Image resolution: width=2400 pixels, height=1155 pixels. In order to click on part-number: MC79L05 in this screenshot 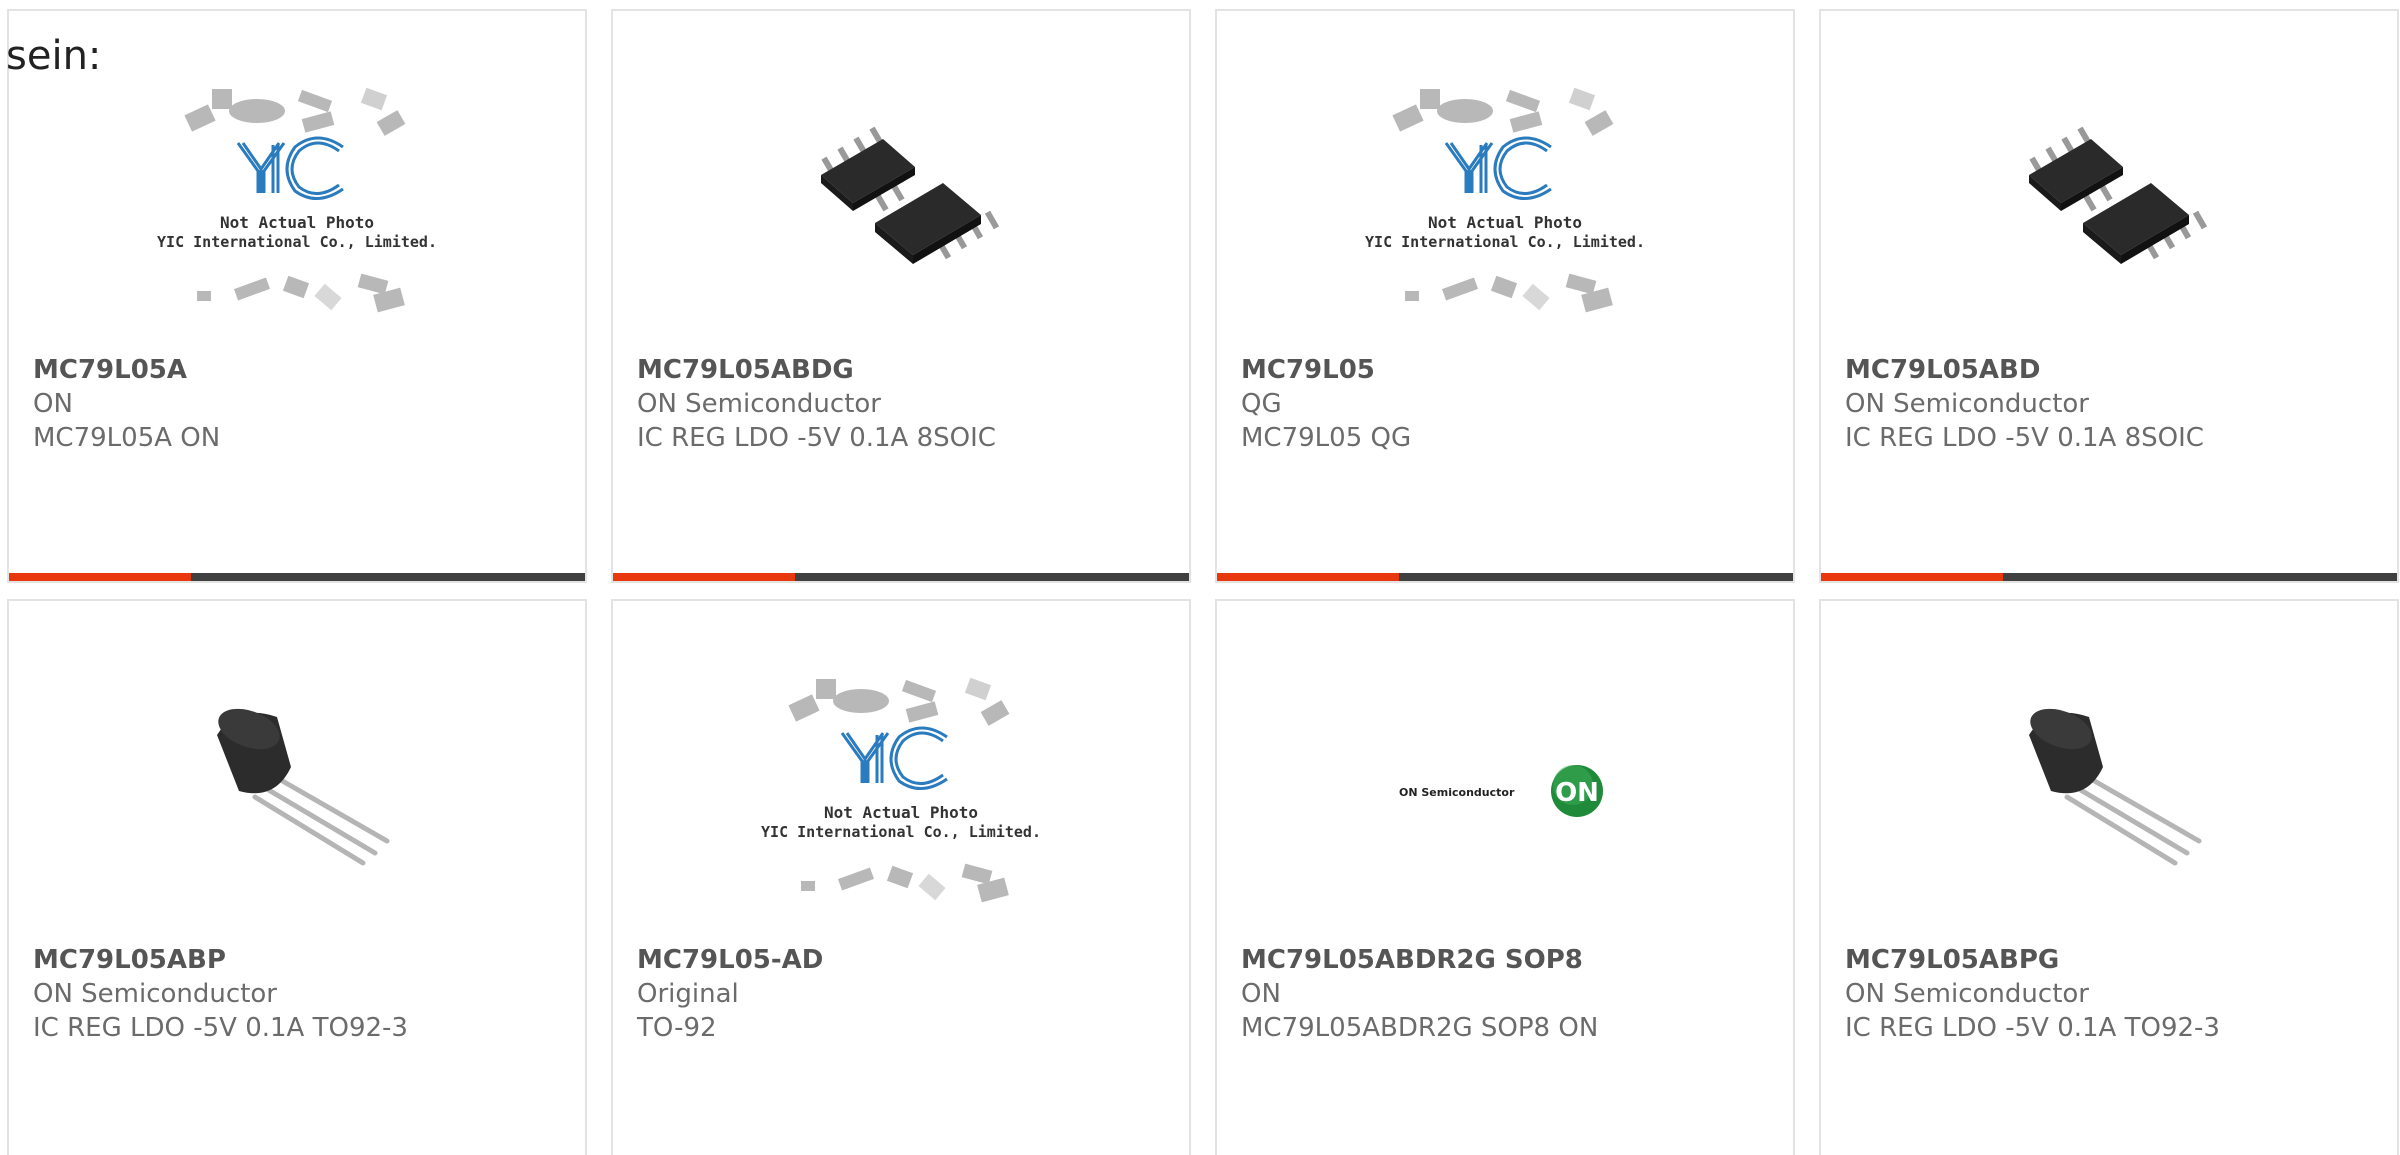, I will do `click(1509, 370)`.